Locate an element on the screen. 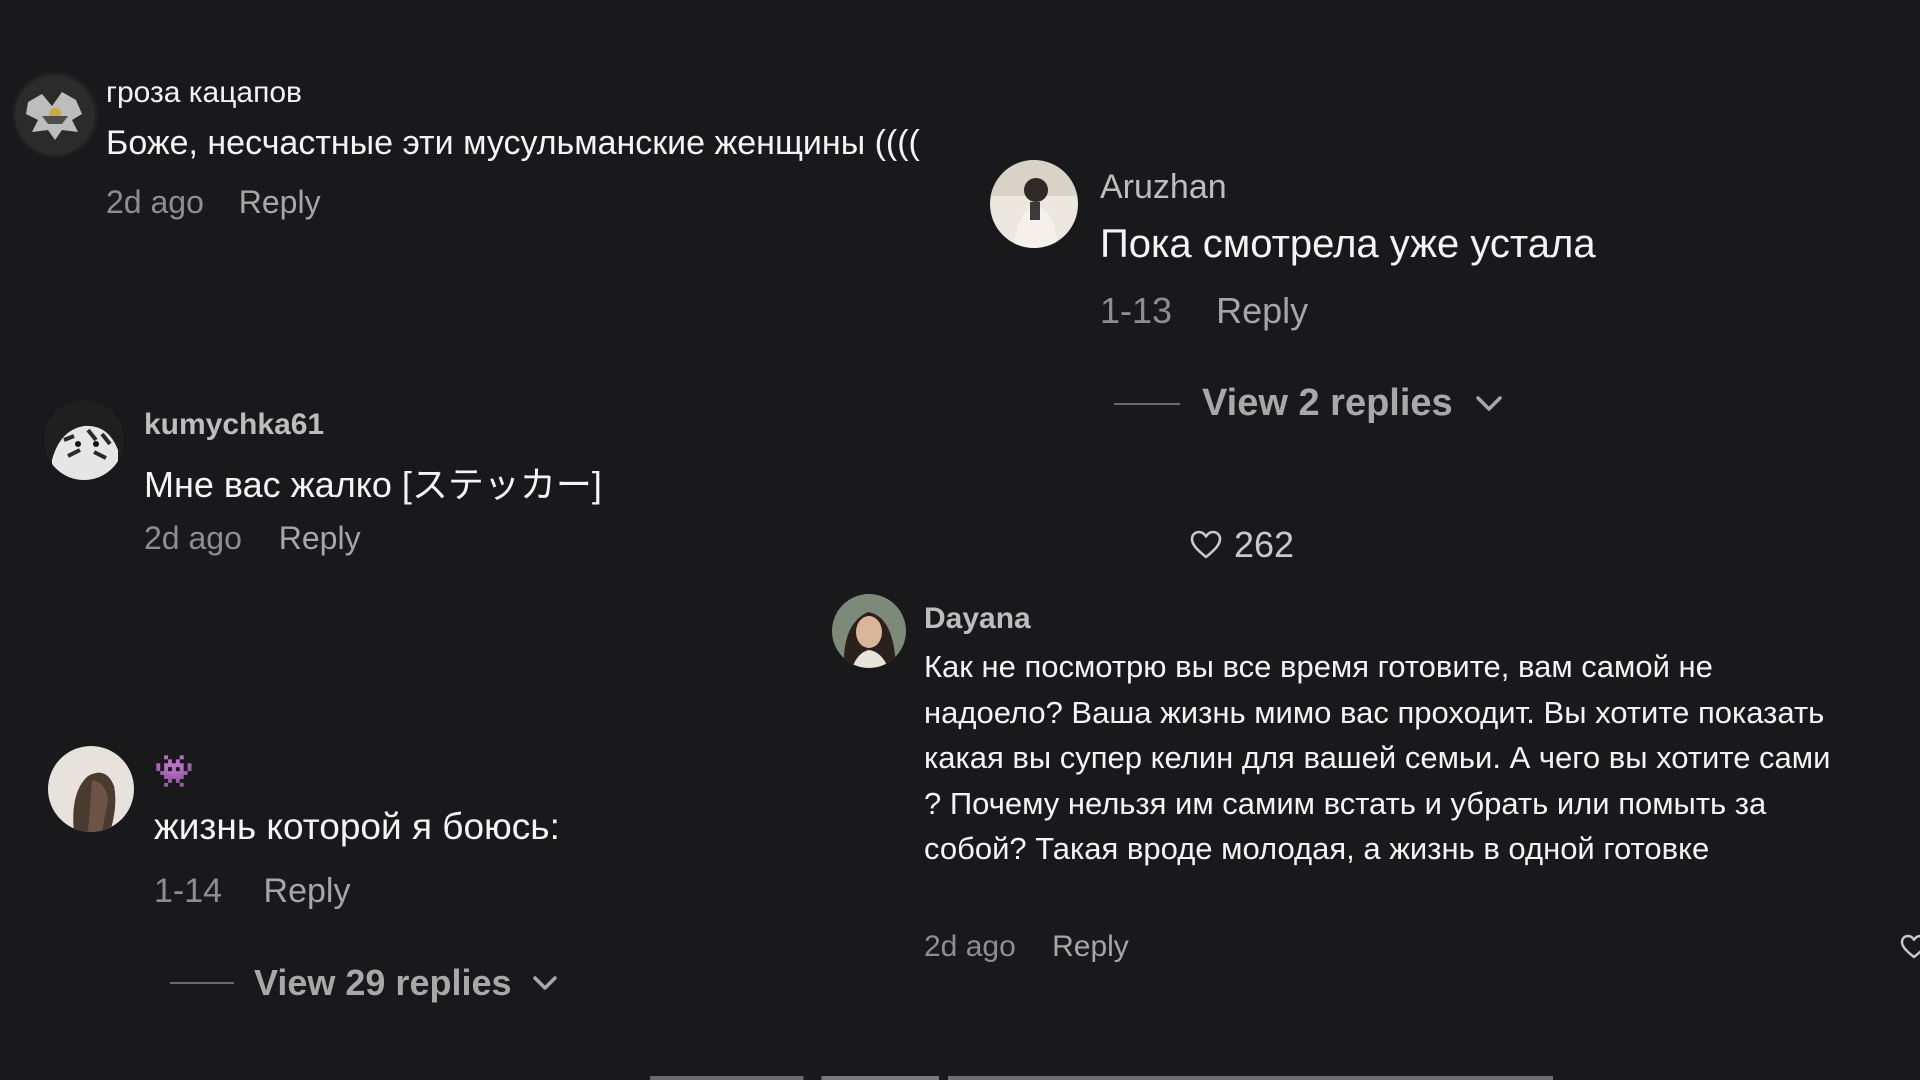  comment-username: 👾 is located at coordinates (174, 771).